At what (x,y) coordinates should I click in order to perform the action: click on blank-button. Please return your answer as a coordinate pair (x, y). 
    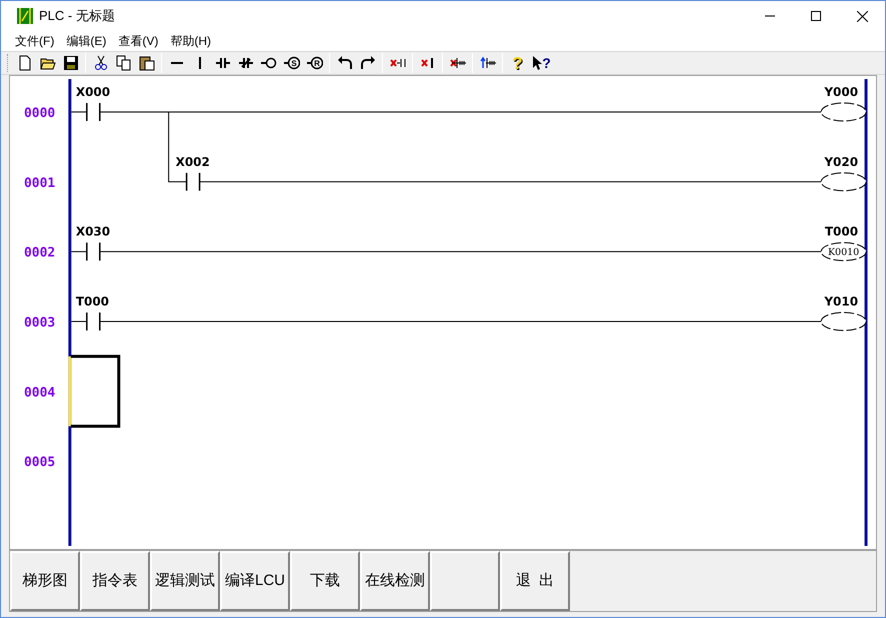
    Looking at the image, I should click on (465, 581).